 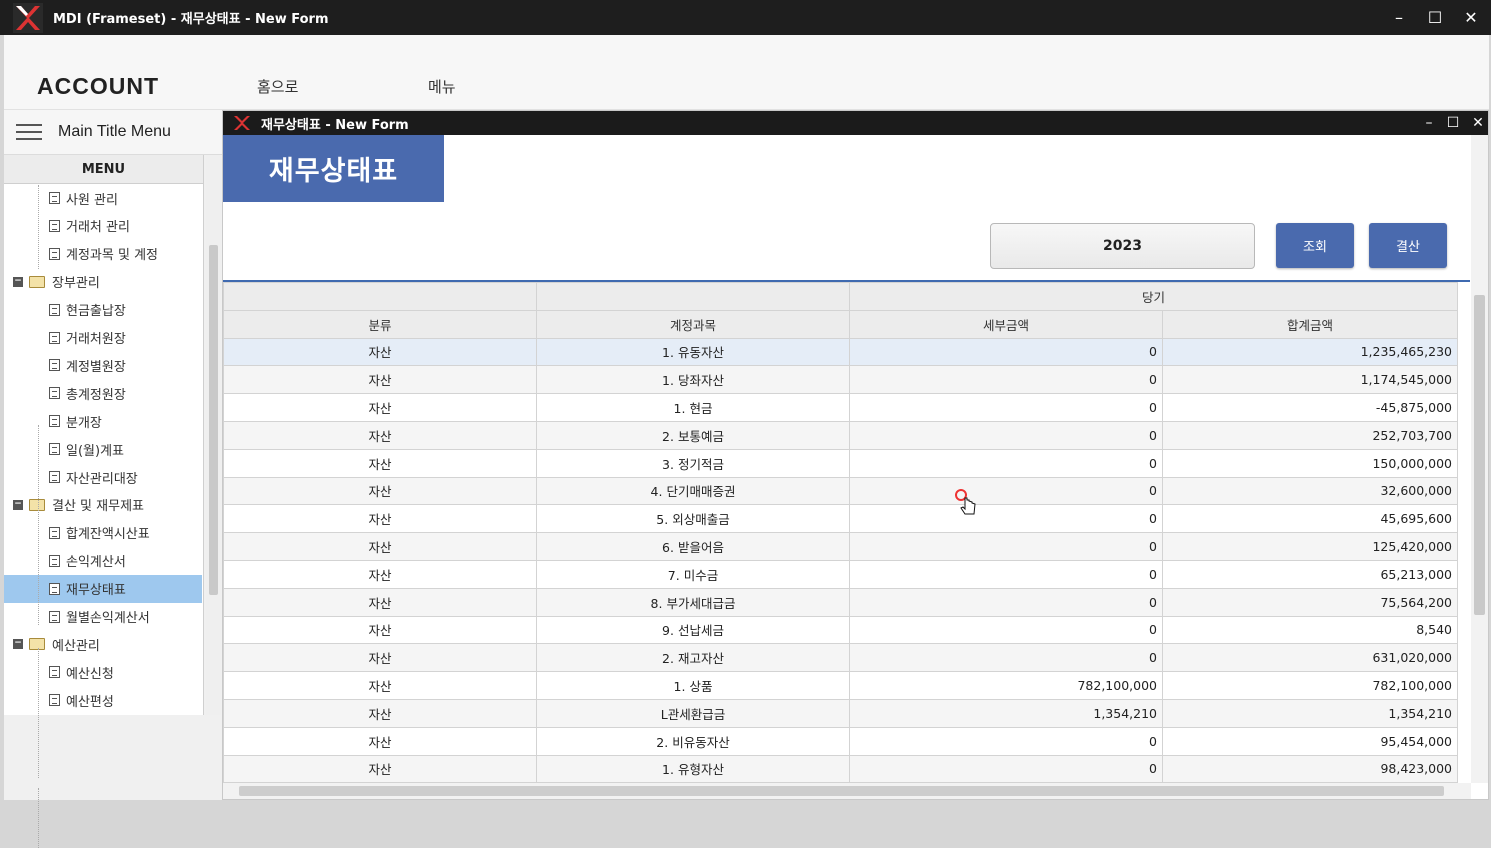 I want to click on cell-total-amount: 782,100,000, so click(x=1310, y=685).